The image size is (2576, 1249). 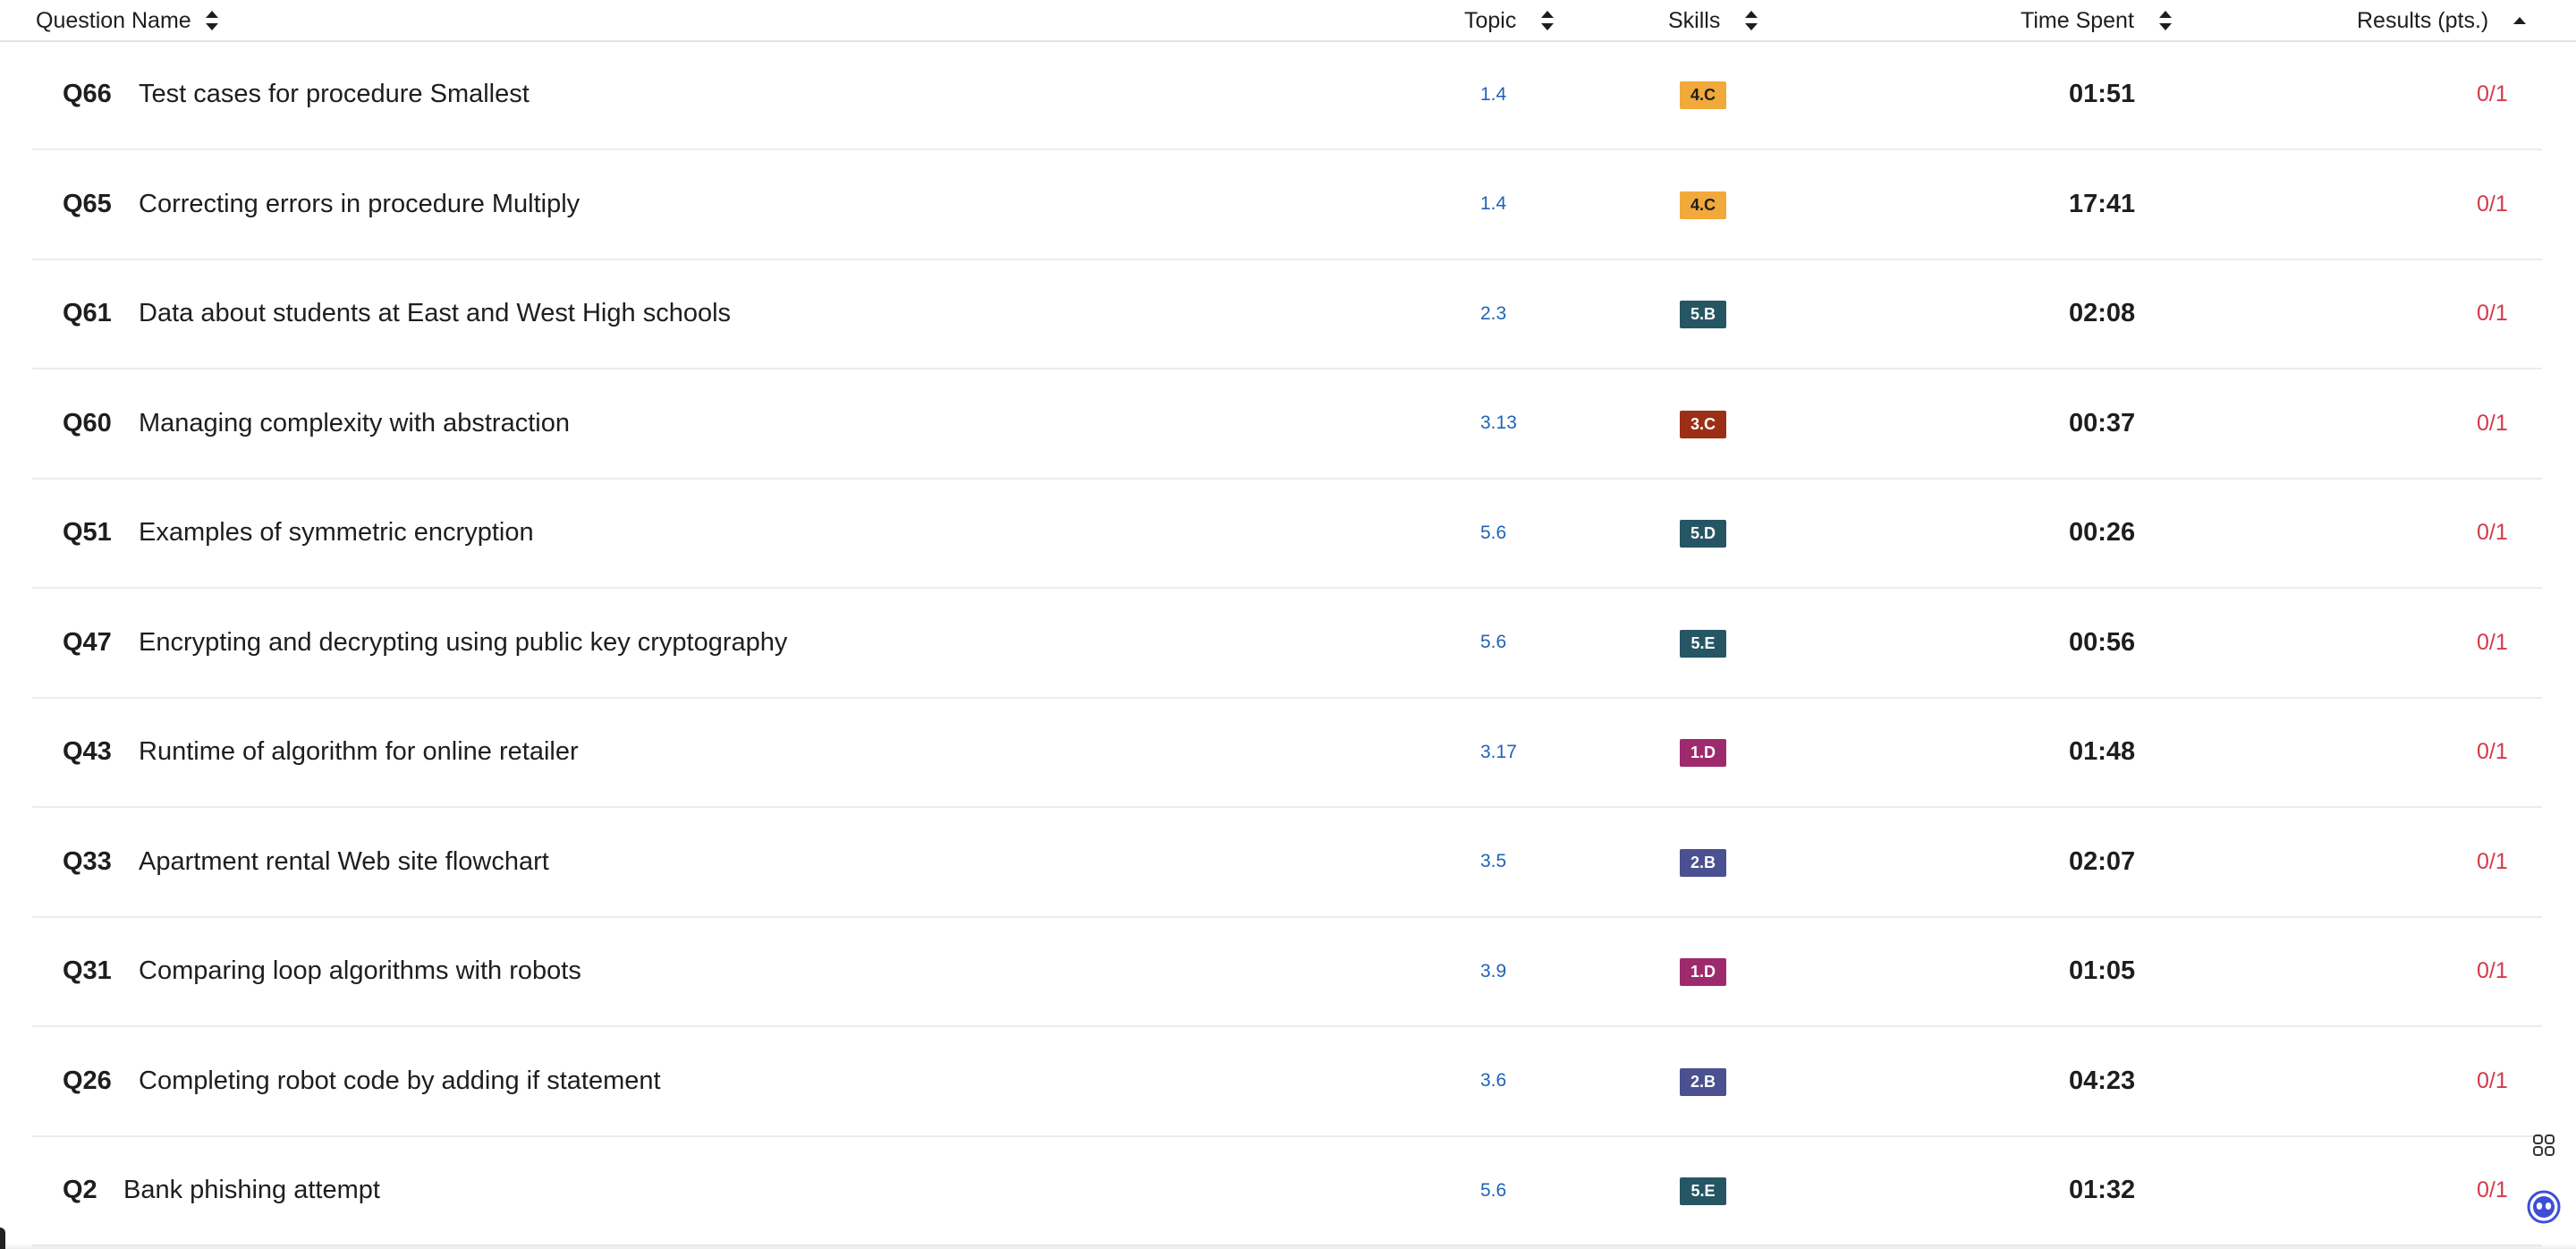 What do you see at coordinates (359, 752) in the screenshot?
I see `question-name-link: Runtime of algorithm for online retailer` at bounding box center [359, 752].